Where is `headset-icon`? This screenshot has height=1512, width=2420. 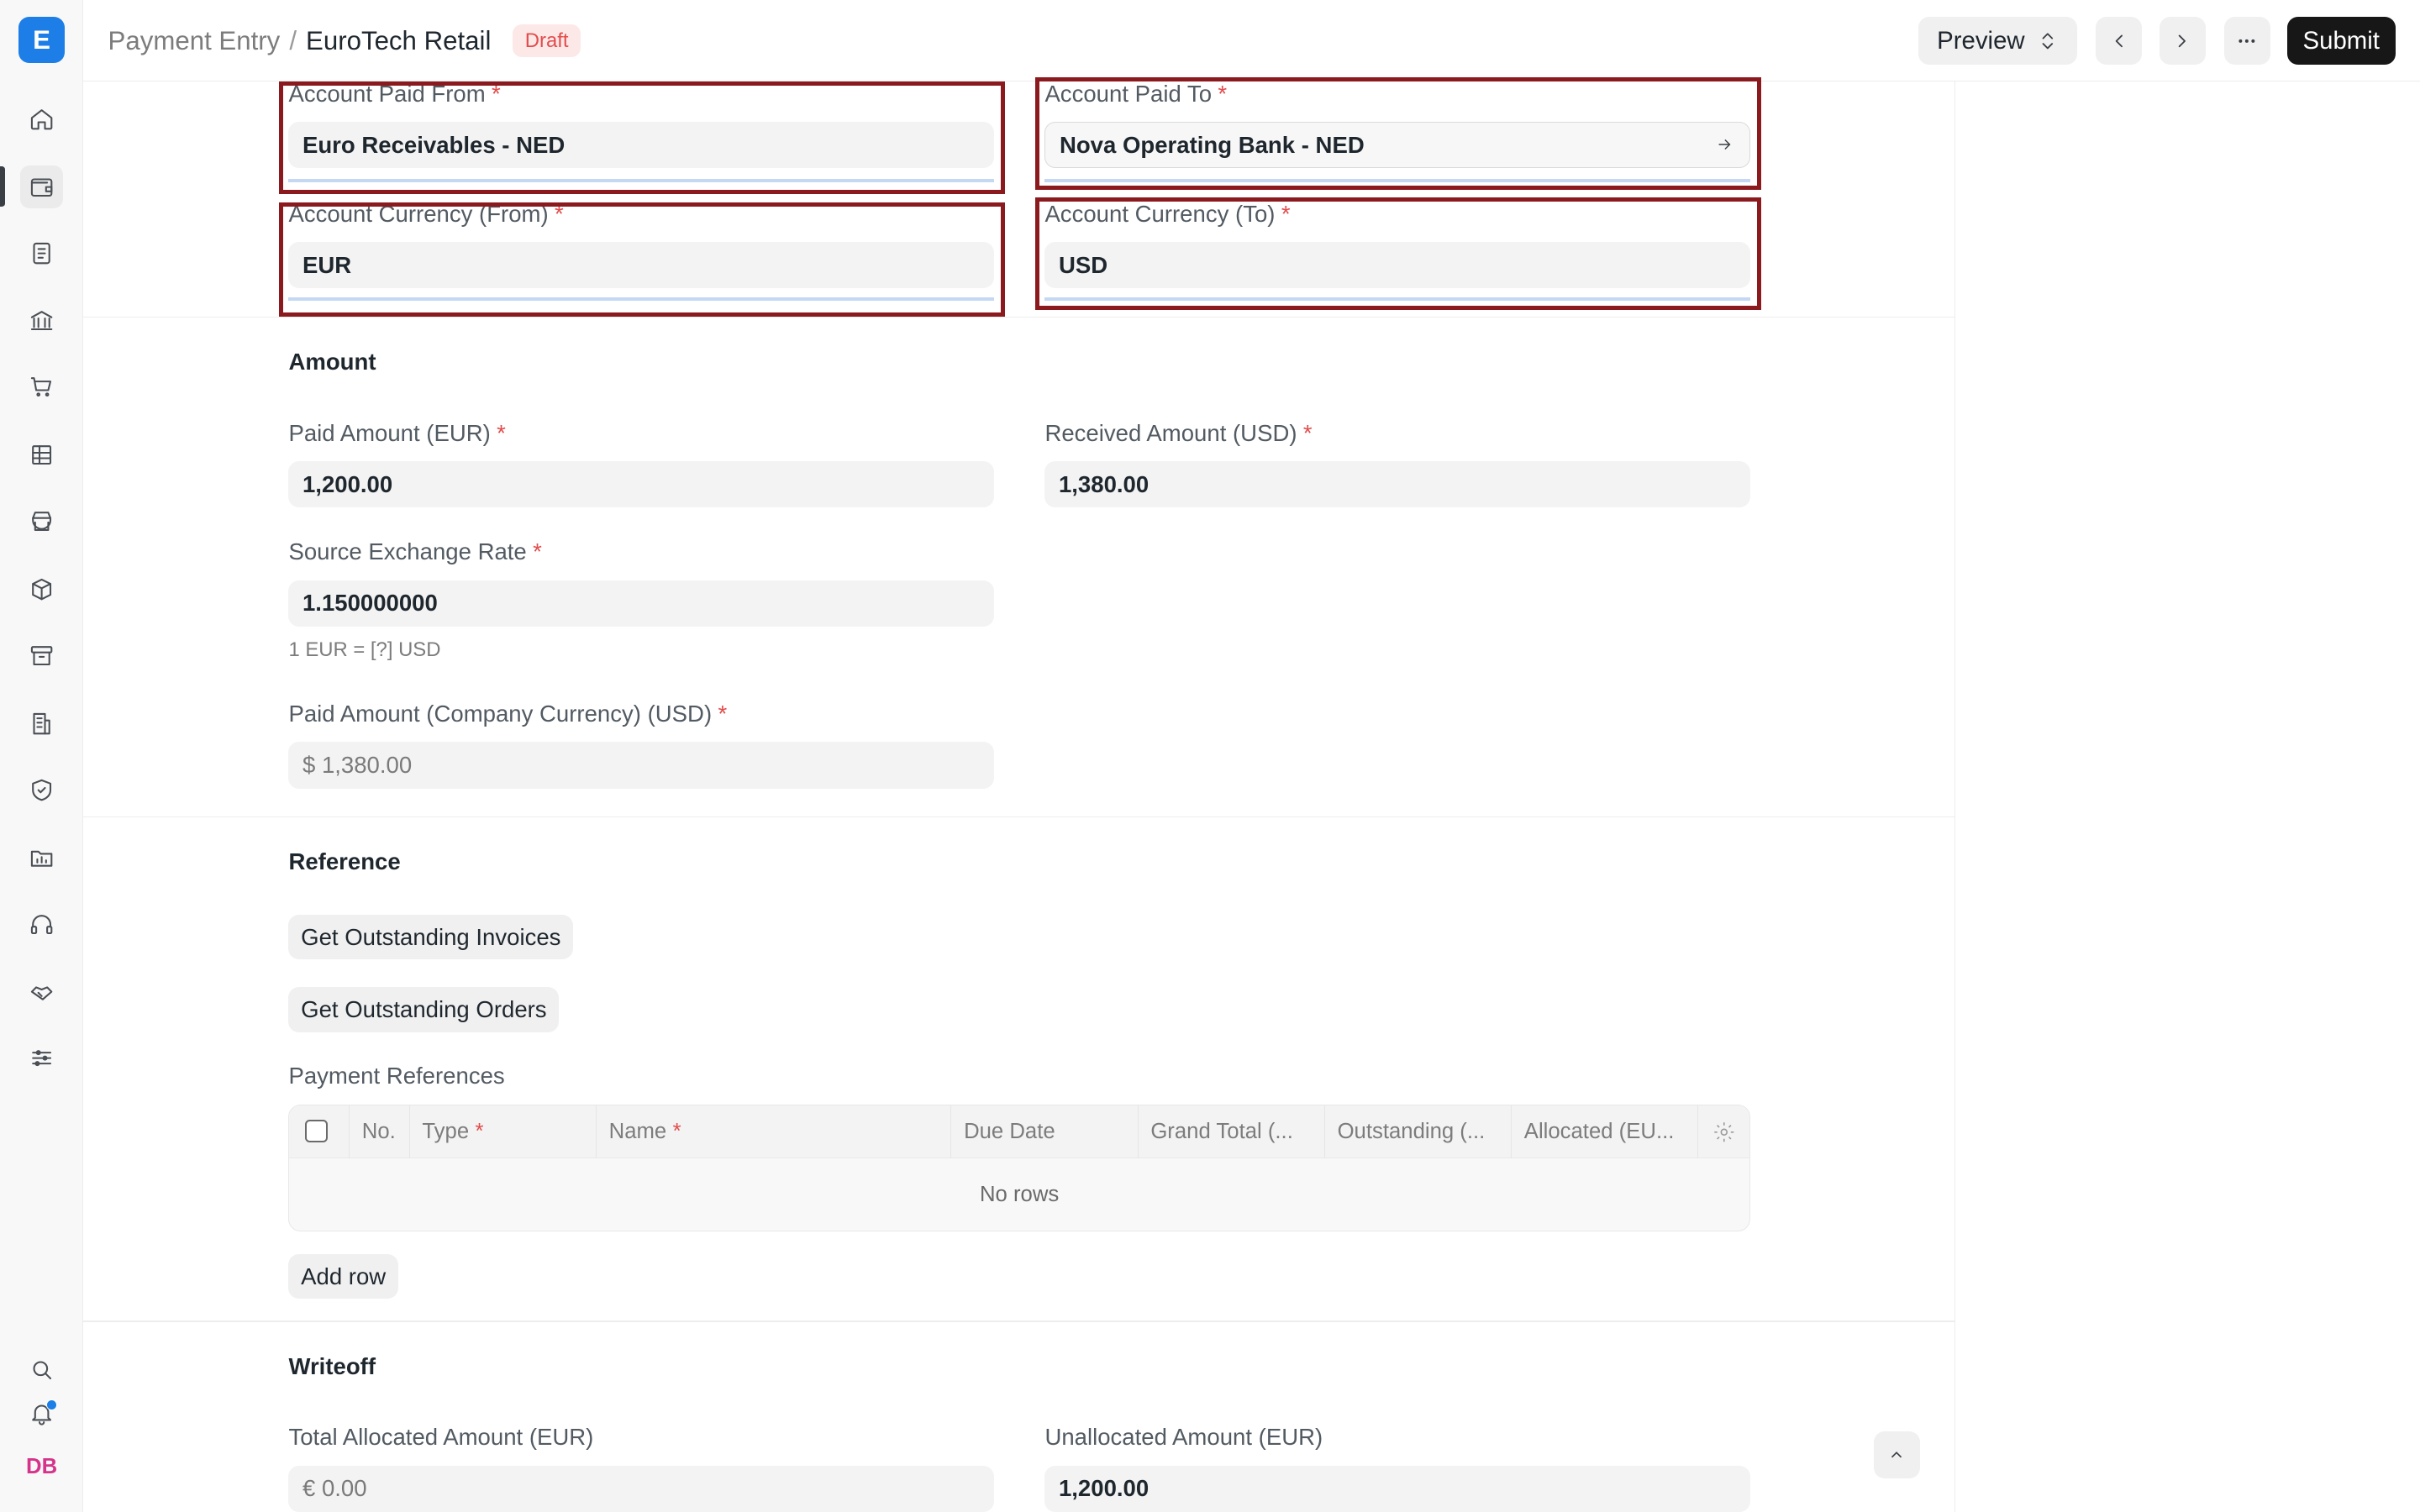 headset-icon is located at coordinates (41, 923).